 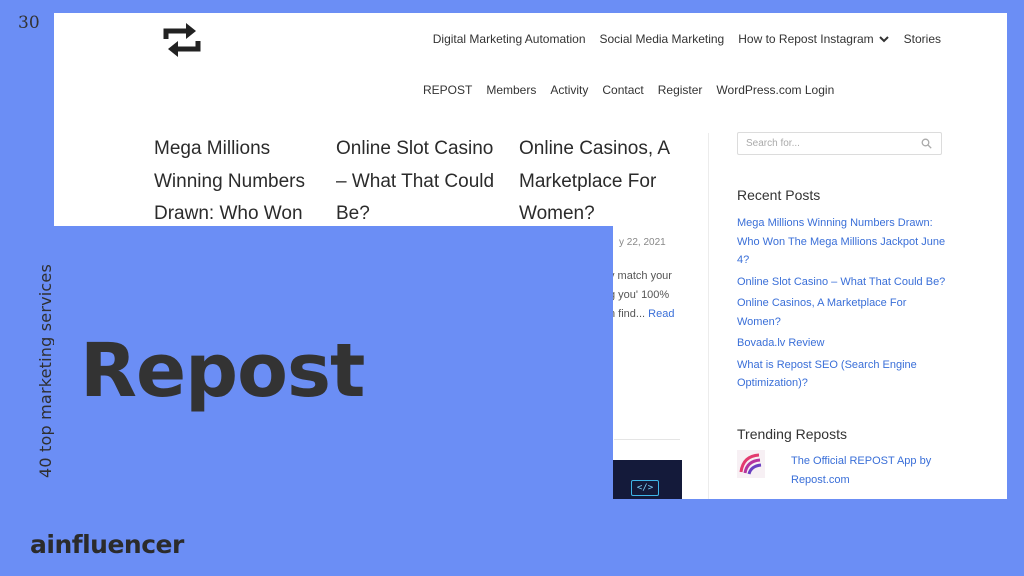 I want to click on nav-stories: Stories, so click(x=922, y=39).